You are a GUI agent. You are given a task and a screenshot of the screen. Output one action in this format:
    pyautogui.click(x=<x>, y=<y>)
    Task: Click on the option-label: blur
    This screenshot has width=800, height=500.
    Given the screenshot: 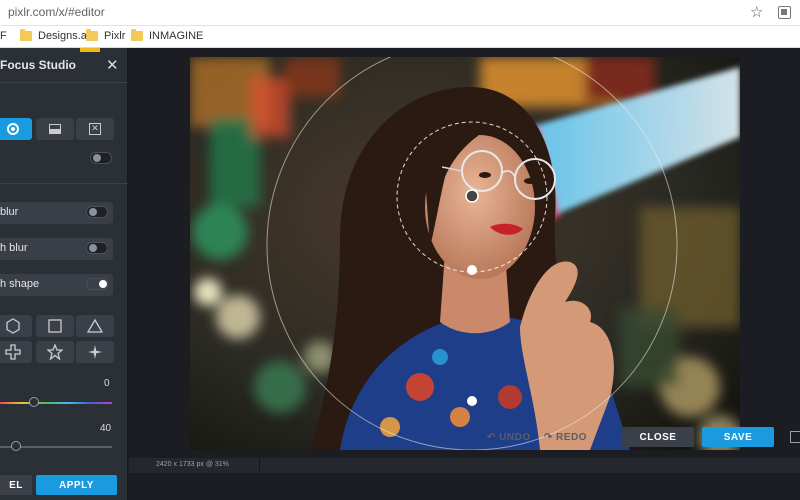 What is the action you would take?
    pyautogui.click(x=9, y=212)
    